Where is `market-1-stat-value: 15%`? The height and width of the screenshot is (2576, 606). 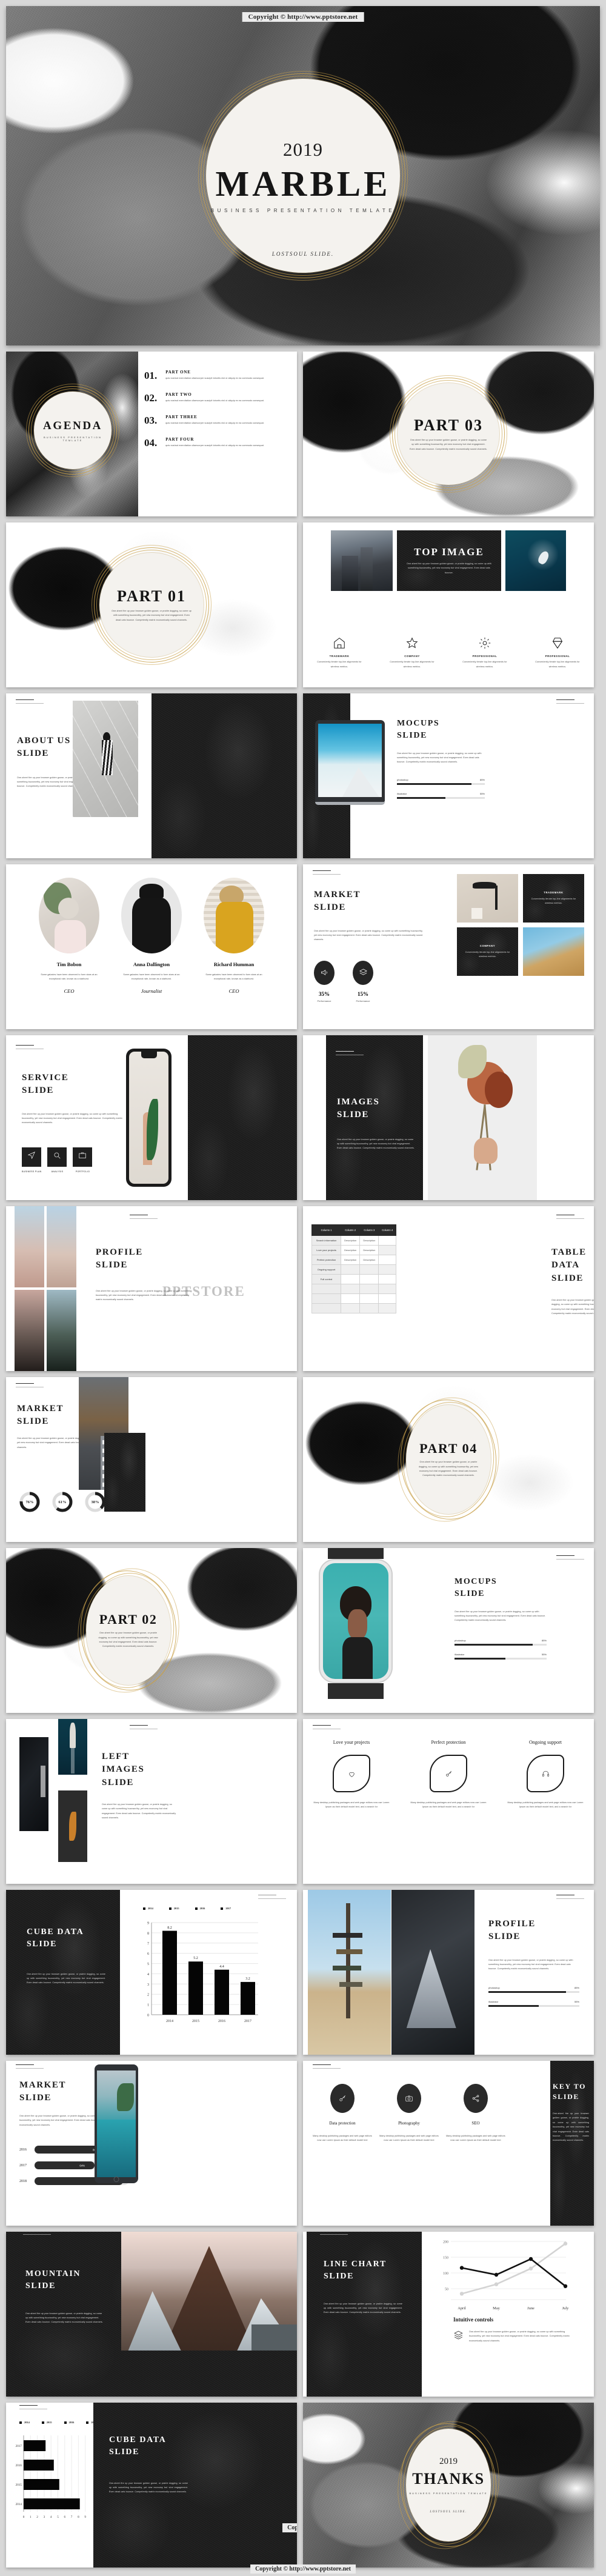
market-1-stat-value: 15% is located at coordinates (363, 993).